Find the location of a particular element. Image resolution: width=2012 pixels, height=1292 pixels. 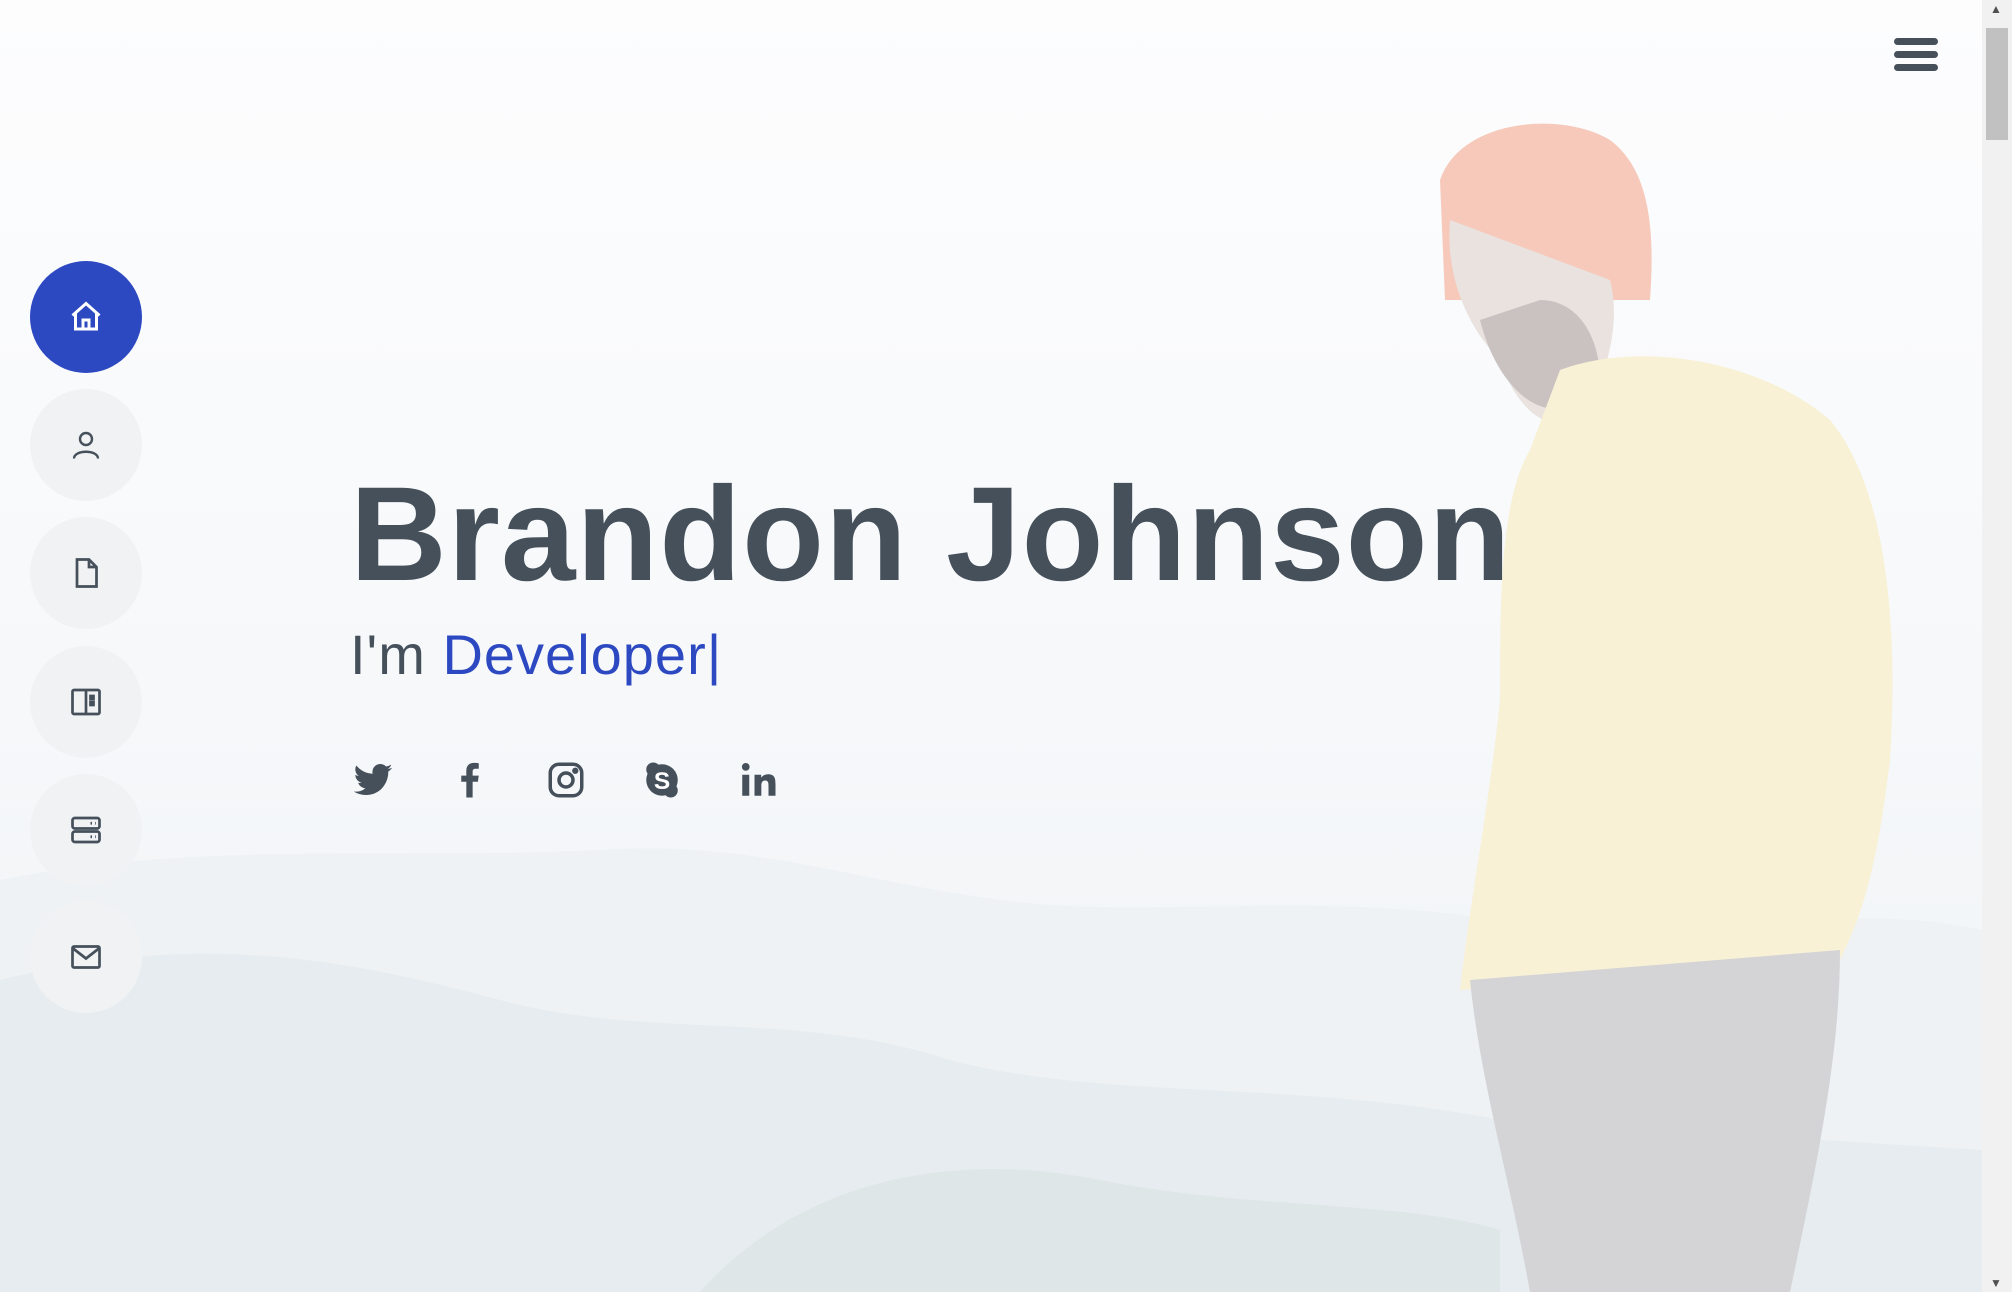

twitter-link is located at coordinates (373, 780).